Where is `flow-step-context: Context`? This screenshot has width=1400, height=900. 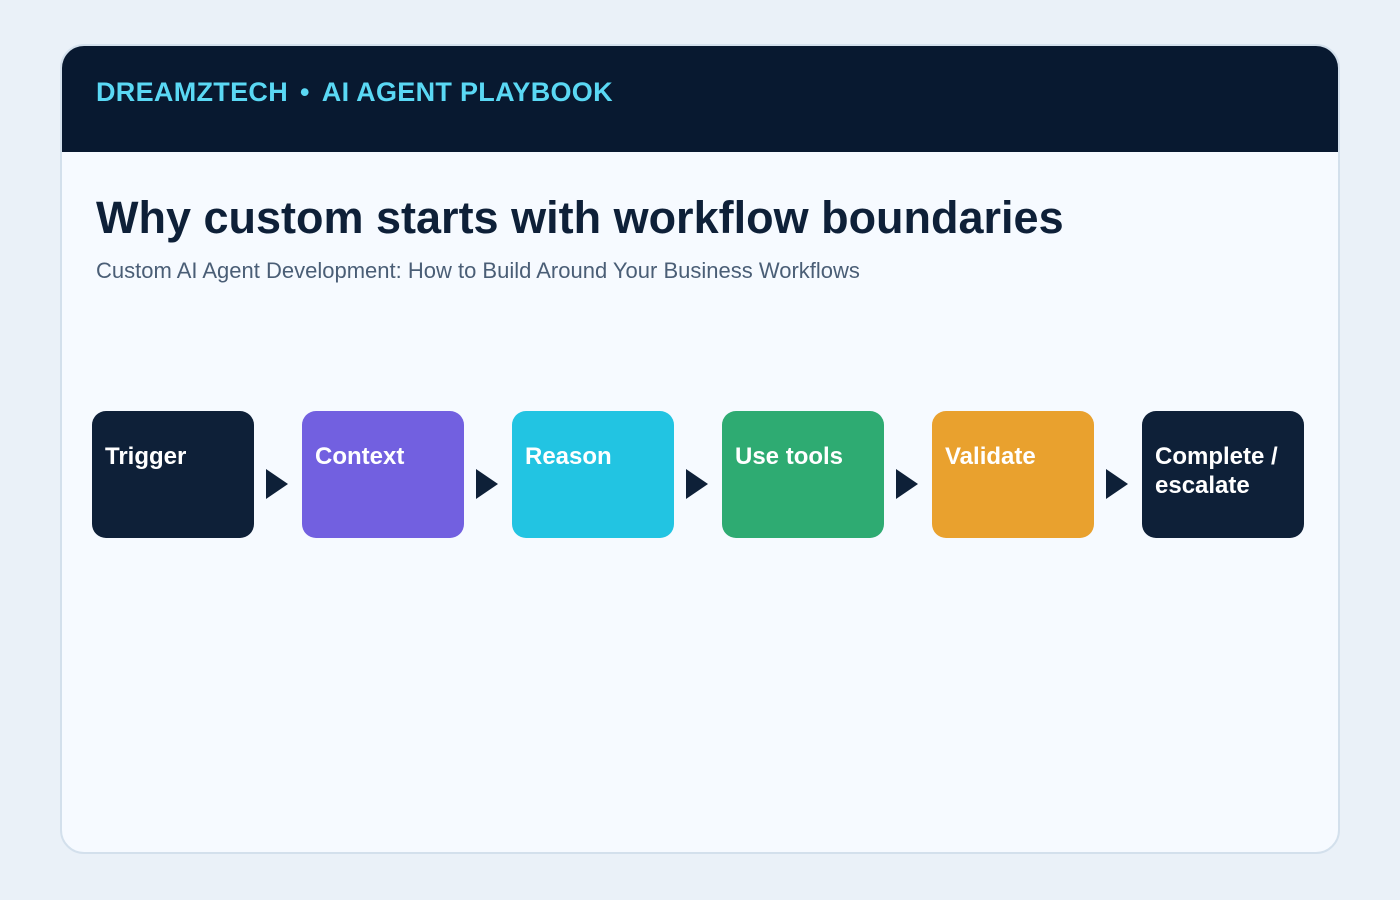 flow-step-context: Context is located at coordinates (383, 474).